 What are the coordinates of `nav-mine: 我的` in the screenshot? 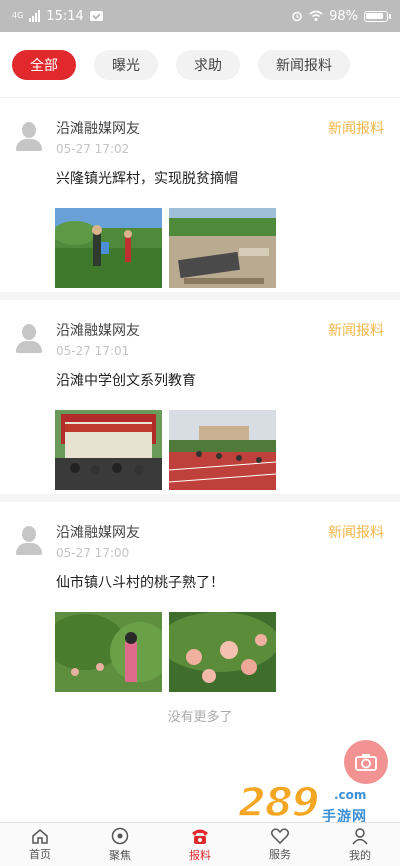 It's located at (360, 844).